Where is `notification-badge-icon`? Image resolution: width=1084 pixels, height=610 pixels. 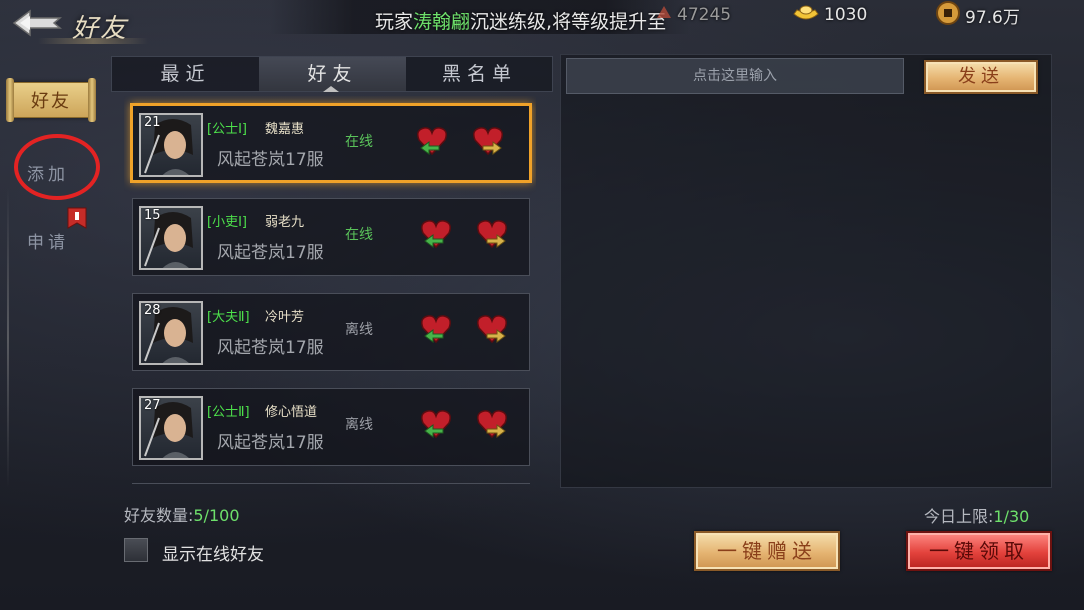
notification-badge-icon is located at coordinates (77, 218).